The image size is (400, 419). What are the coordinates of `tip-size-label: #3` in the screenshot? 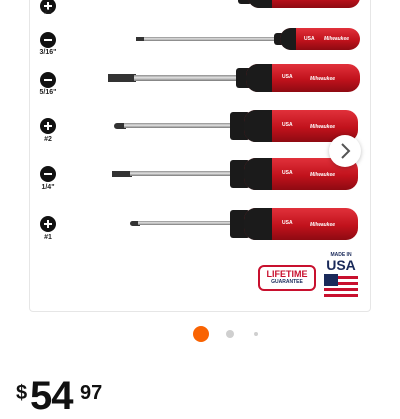 It's located at (48, 12).